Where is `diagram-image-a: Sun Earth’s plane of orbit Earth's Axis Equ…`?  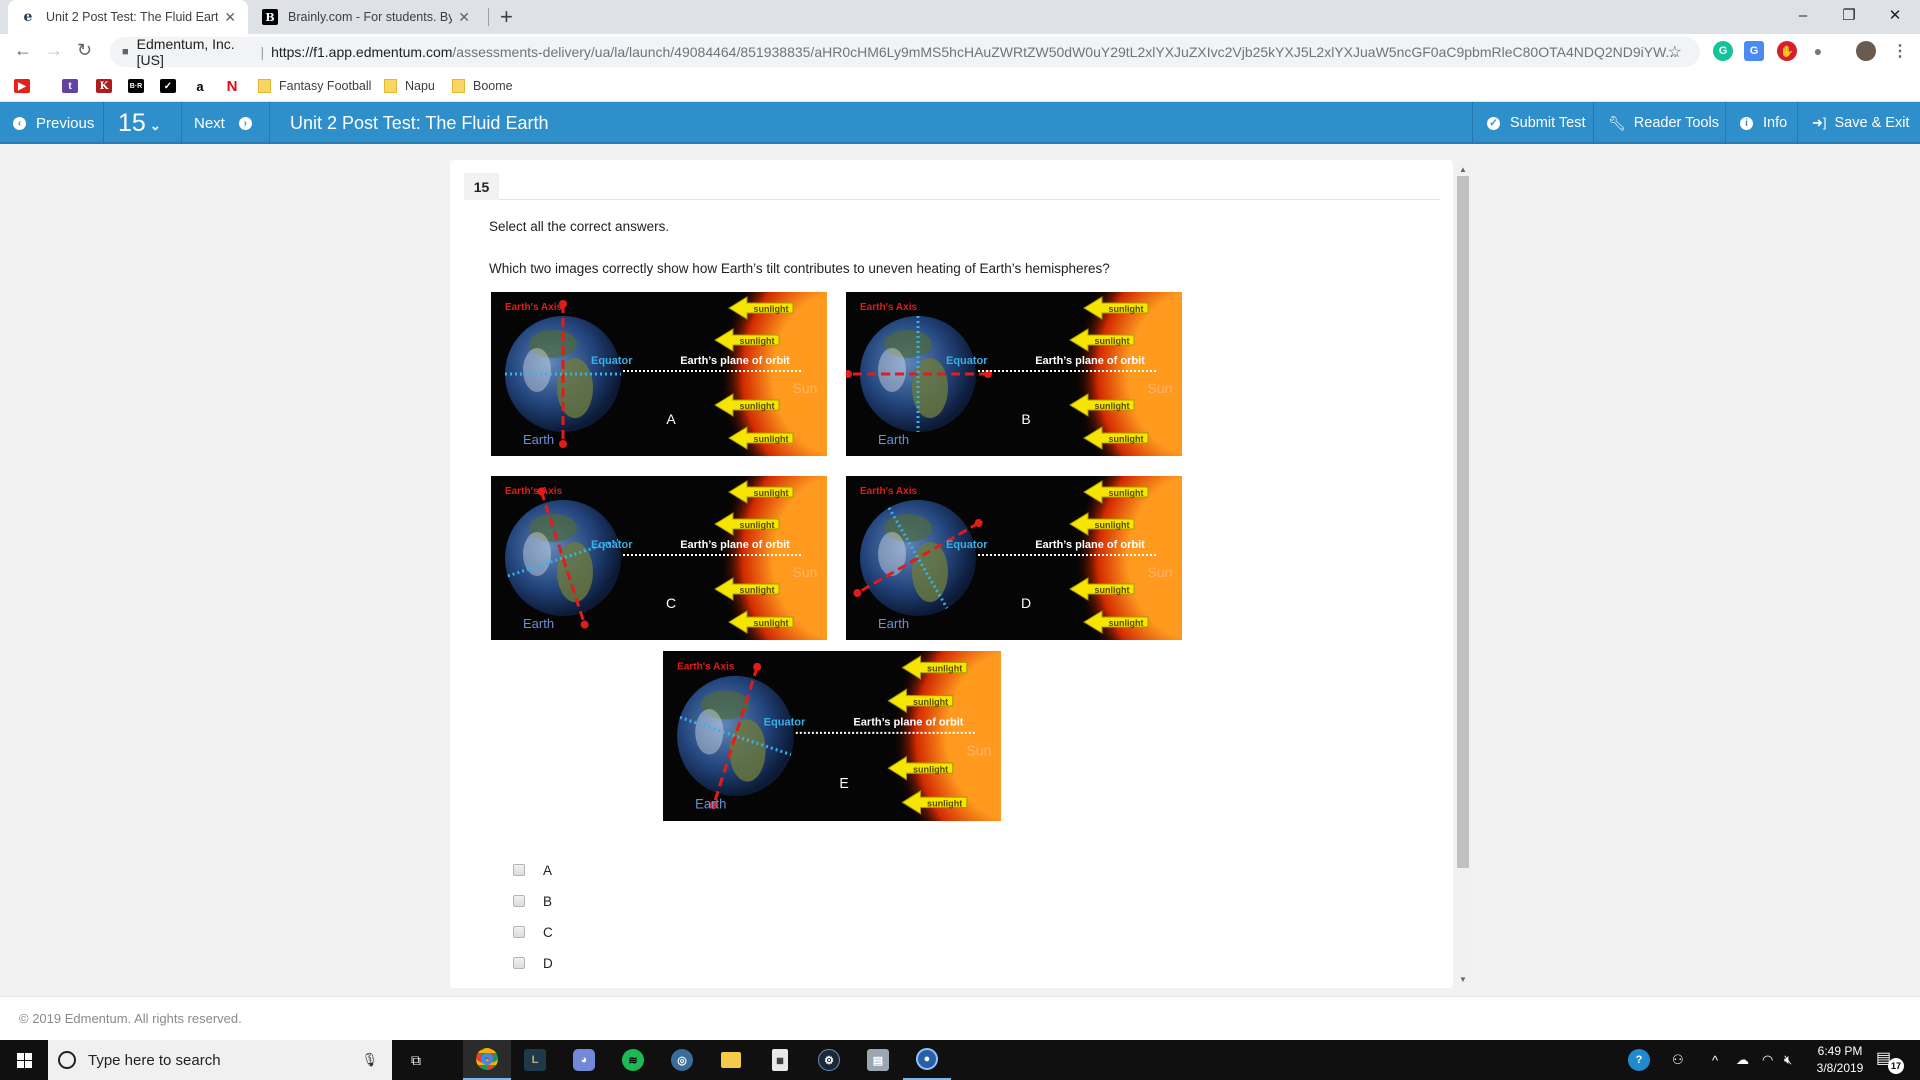
diagram-image-a: Sun Earth’s plane of orbit Earth's Axis Equ… is located at coordinates (659, 374).